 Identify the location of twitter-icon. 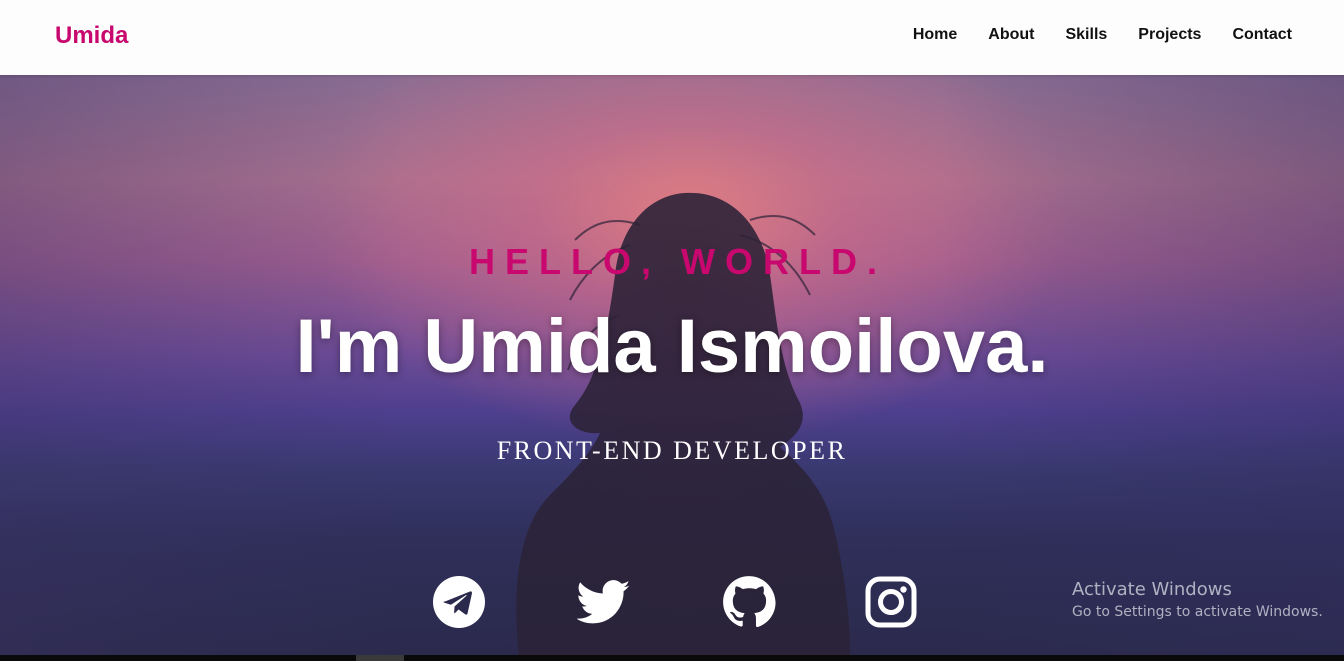
(603, 602).